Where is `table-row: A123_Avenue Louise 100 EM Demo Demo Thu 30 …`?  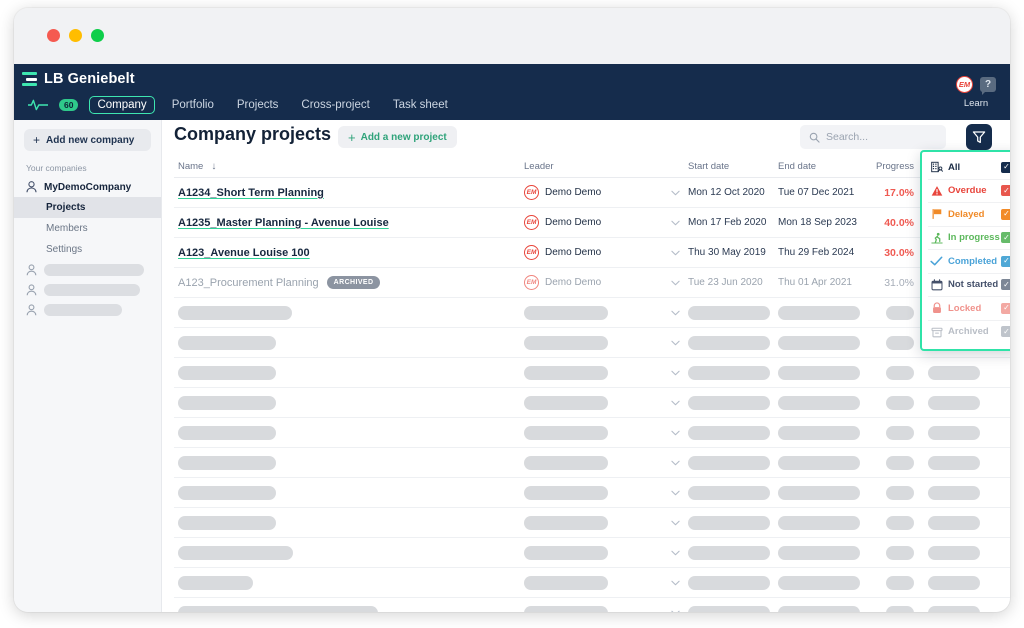
table-row: A123_Avenue Louise 100 EM Demo Demo Thu 30 … is located at coordinates (592, 253).